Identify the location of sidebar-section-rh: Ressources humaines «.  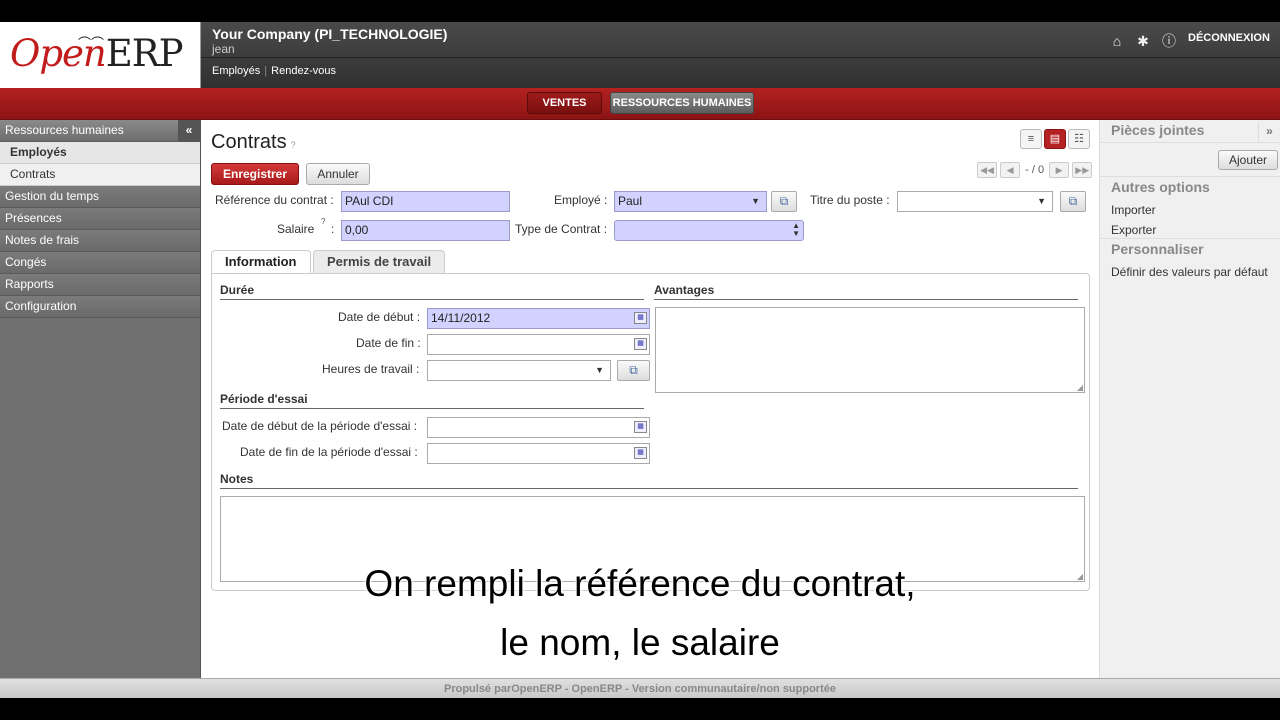
(100, 131).